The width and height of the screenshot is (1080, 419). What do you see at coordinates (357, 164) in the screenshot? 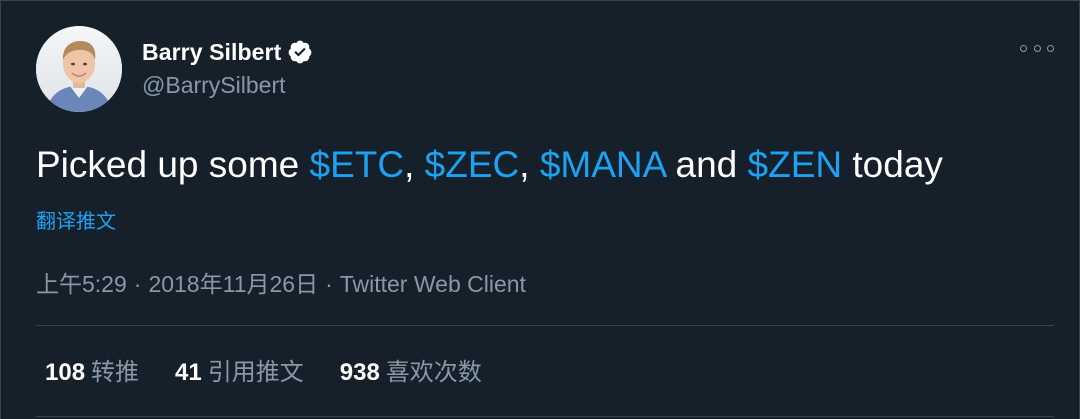
I see `cashtag-link: $ETC` at bounding box center [357, 164].